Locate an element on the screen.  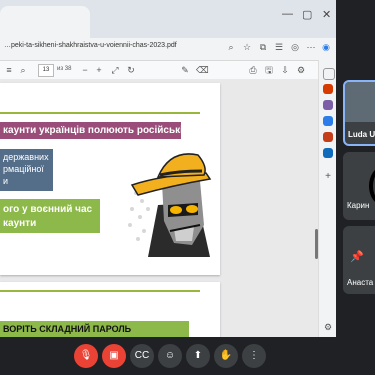
hacker-illustration is located at coordinates (170, 205).